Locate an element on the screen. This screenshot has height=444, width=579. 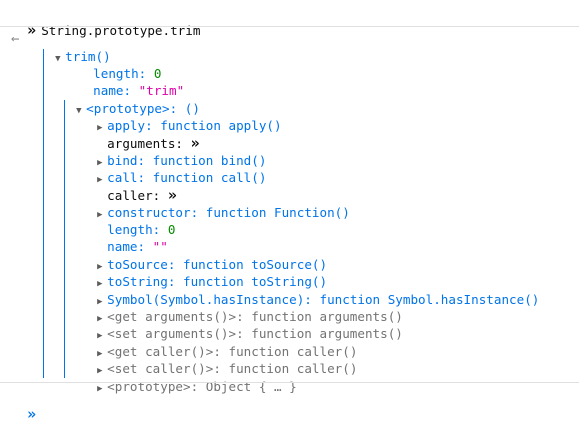
prompt-chevron-icon: » is located at coordinates (31, 414).